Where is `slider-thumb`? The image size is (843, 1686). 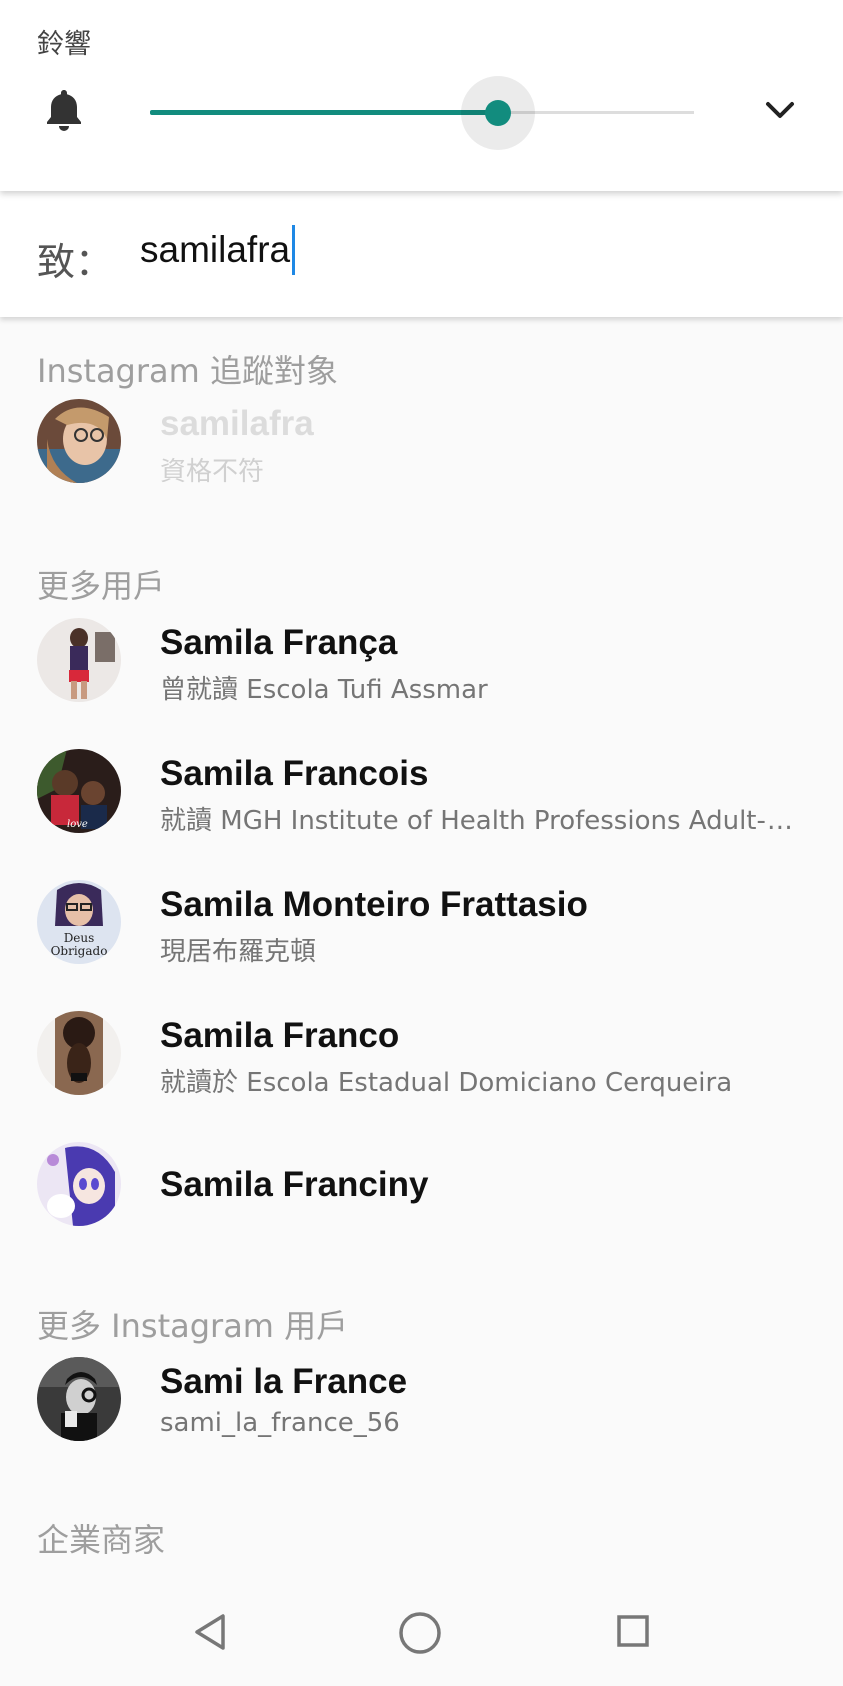
slider-thumb is located at coordinates (498, 113).